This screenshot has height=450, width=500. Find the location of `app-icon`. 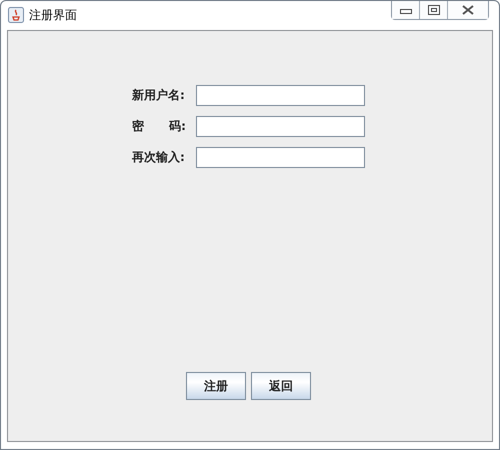

app-icon is located at coordinates (16, 15).